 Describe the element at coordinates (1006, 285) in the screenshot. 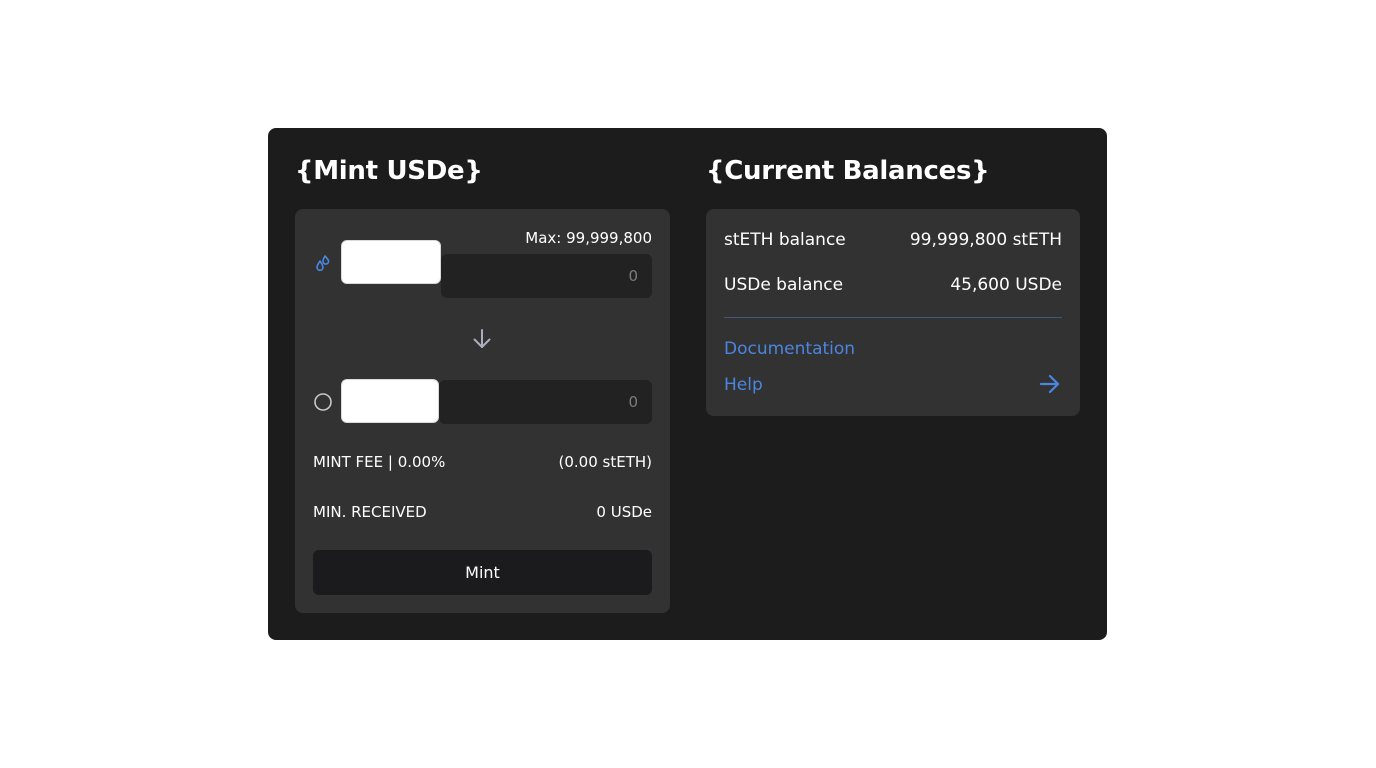

I see `balance-value: 45,600 USDe` at that location.